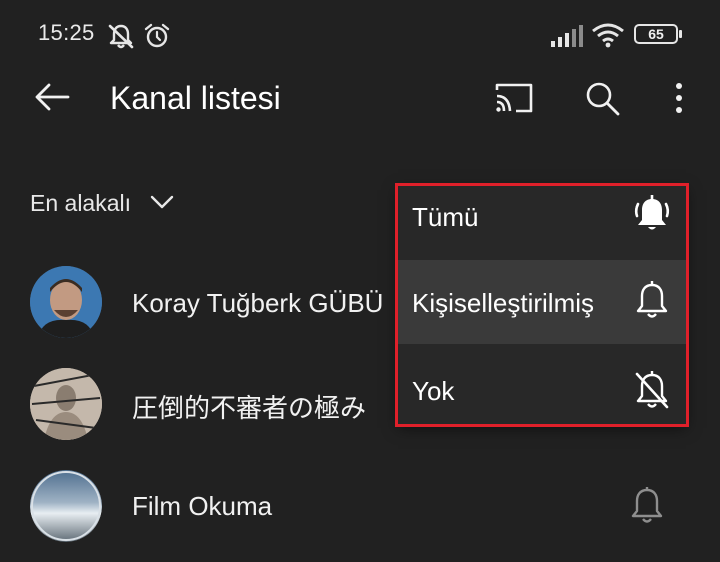 This screenshot has height=562, width=720. I want to click on menu-item-label: Tümü, so click(445, 217).